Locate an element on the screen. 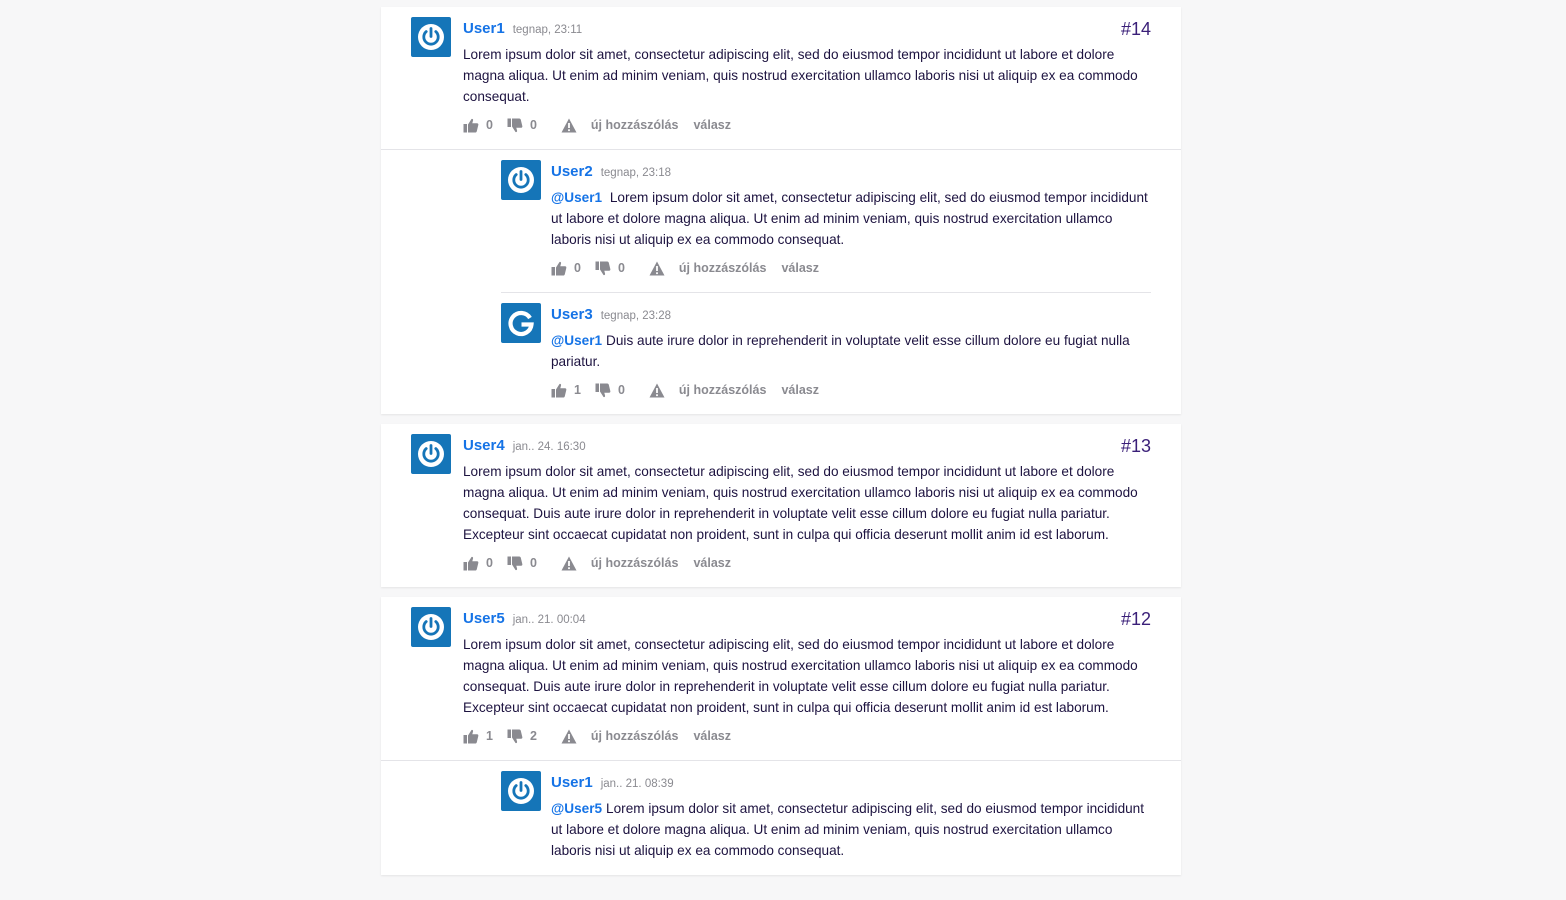  google-icon is located at coordinates (521, 323).